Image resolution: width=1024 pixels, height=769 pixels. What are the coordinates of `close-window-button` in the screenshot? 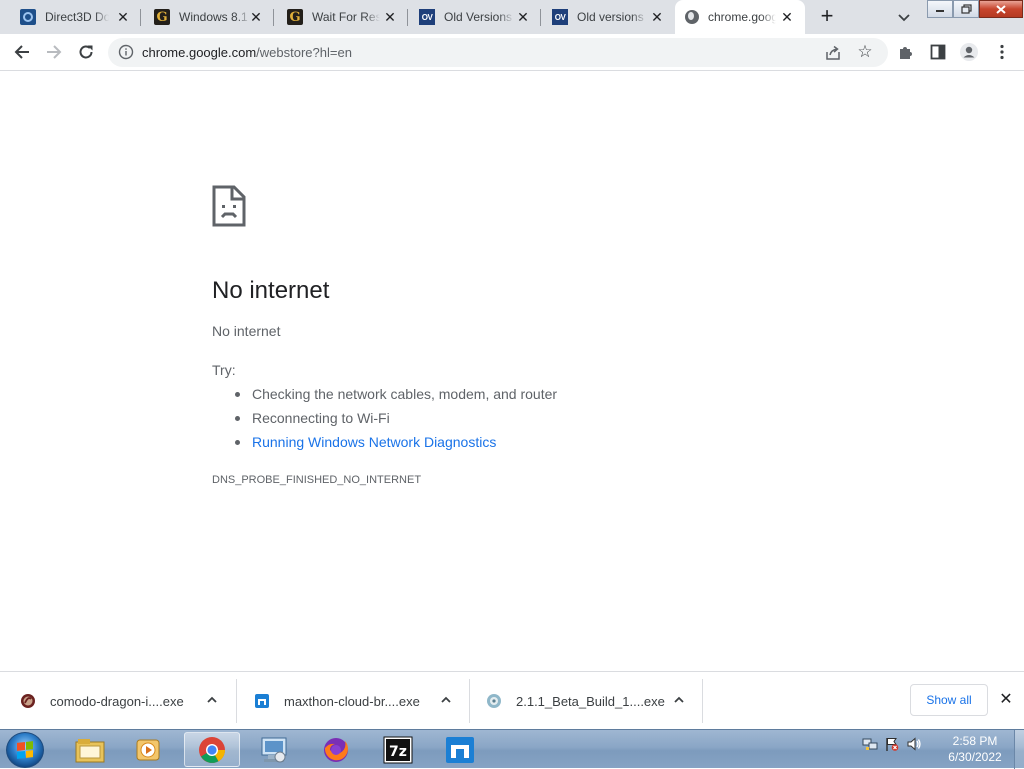 It's located at (1001, 9).